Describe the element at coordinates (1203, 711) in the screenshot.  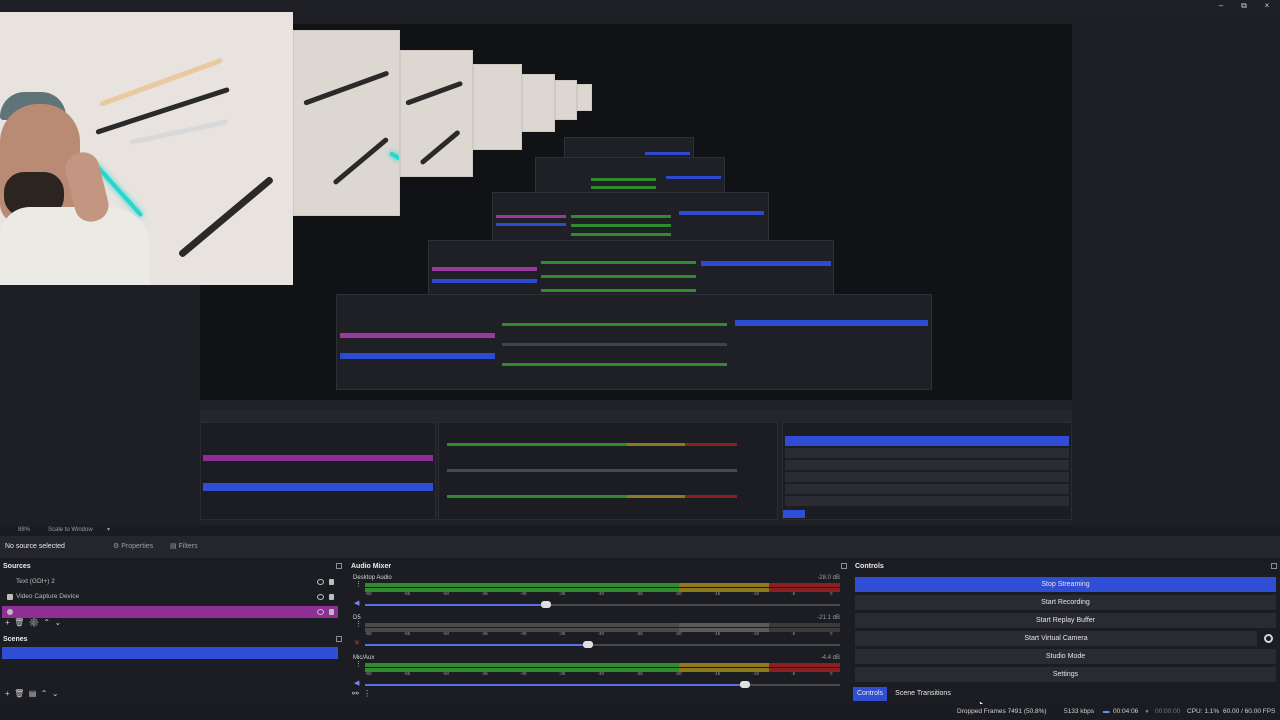
I see `cpu-usage: CPU: 1.1%` at that location.